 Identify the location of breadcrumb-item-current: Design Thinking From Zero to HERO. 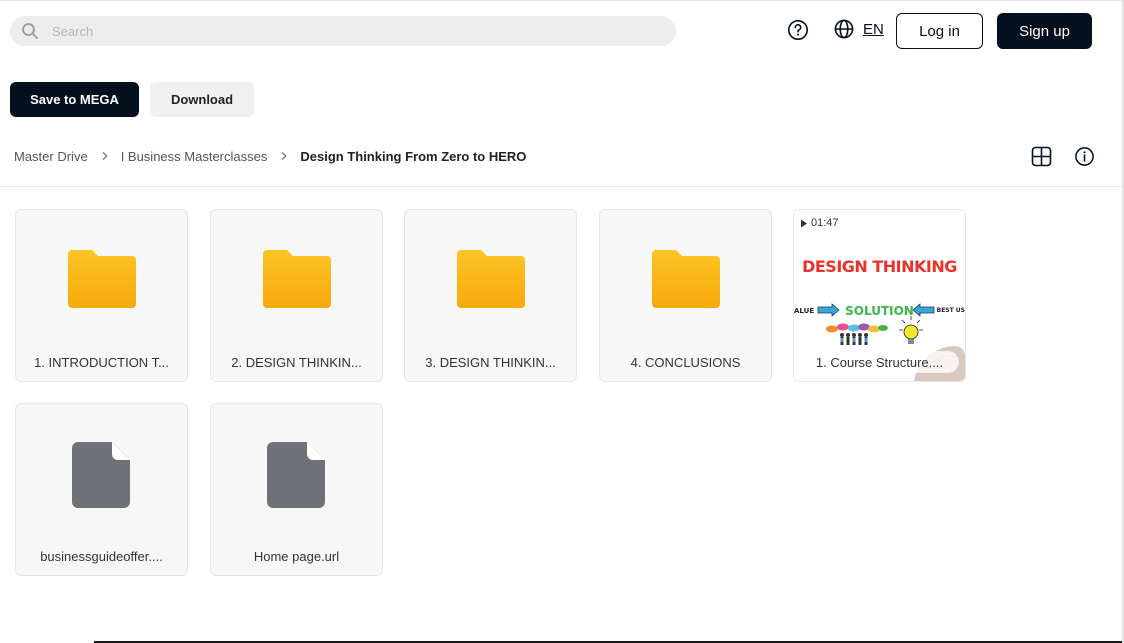
(413, 156).